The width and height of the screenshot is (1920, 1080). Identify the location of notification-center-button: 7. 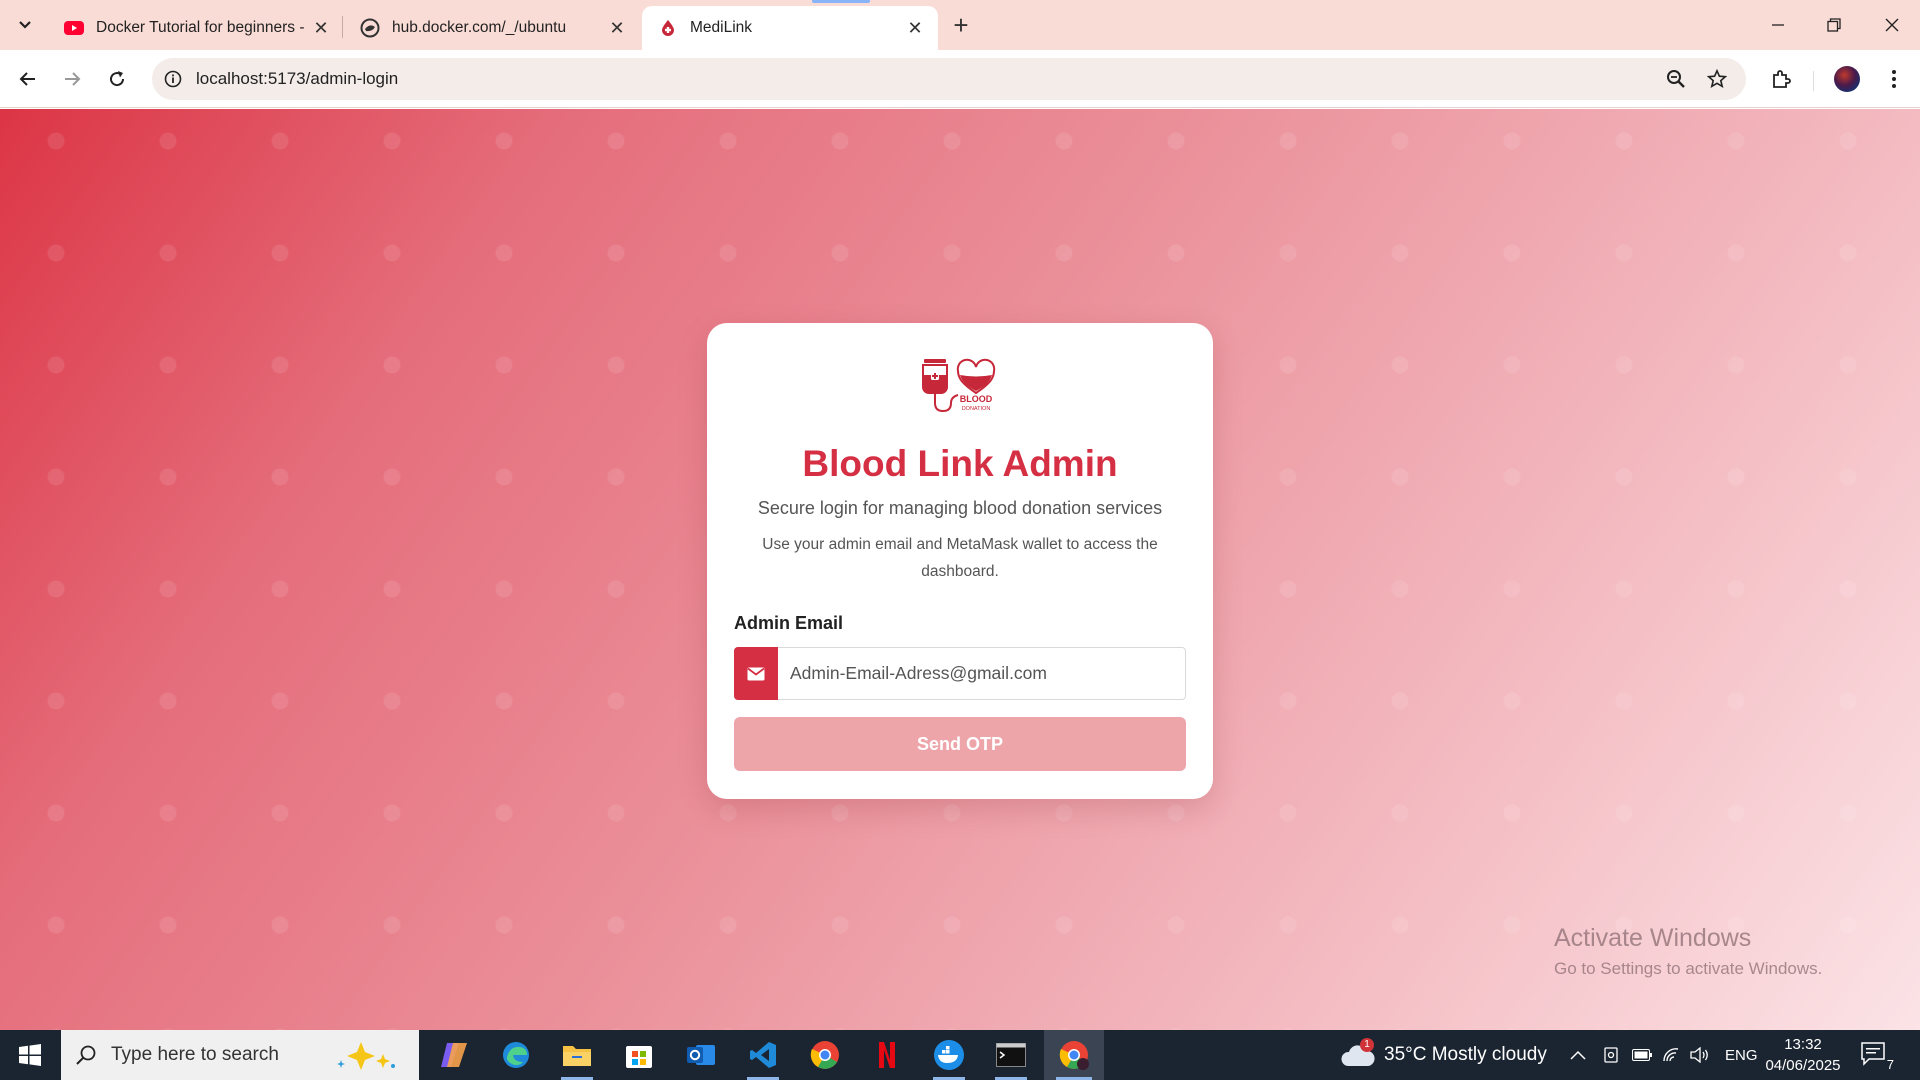
(1880, 1056).